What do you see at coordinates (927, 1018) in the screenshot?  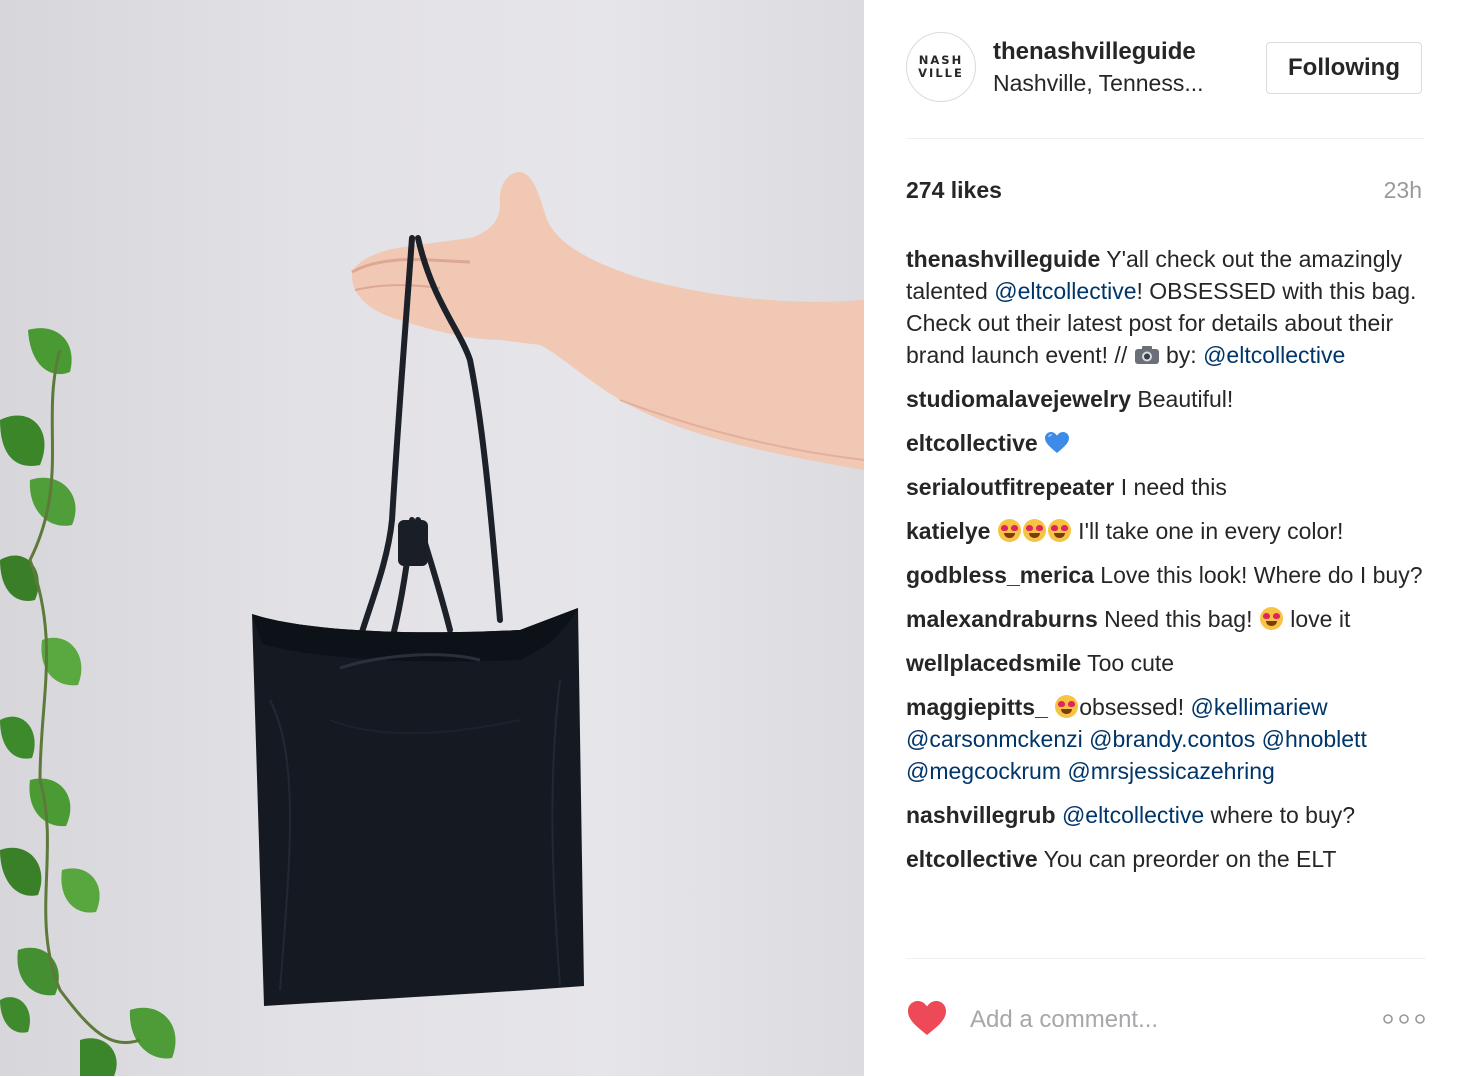 I see `heart-icon` at bounding box center [927, 1018].